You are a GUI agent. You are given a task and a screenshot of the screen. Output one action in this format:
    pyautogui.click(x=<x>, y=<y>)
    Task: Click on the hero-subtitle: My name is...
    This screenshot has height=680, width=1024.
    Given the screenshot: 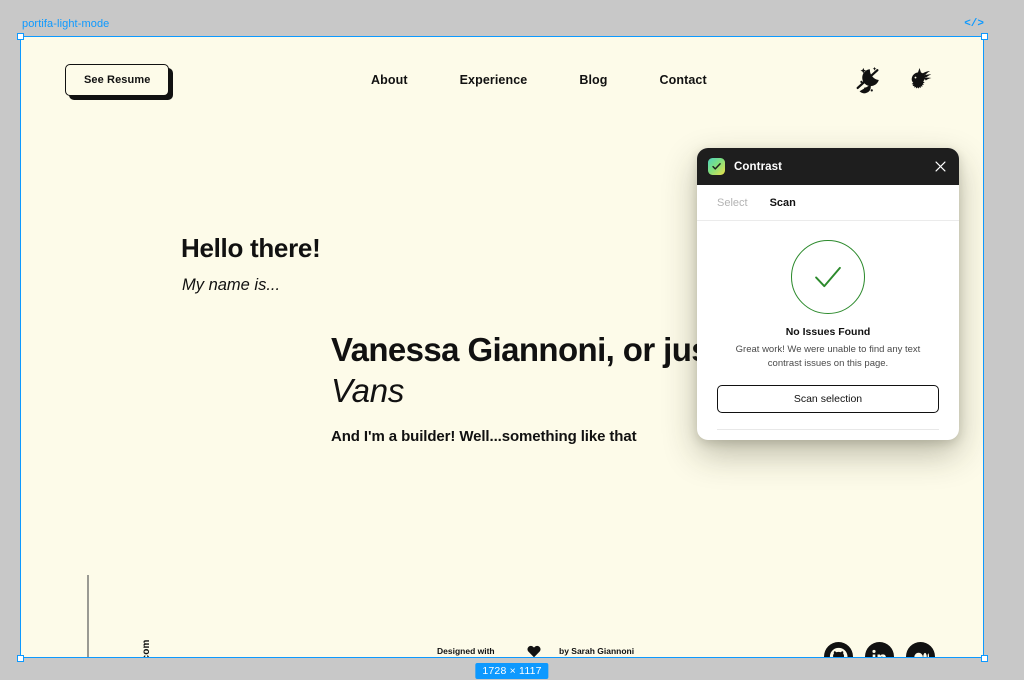 What is the action you would take?
    pyautogui.click(x=231, y=285)
    